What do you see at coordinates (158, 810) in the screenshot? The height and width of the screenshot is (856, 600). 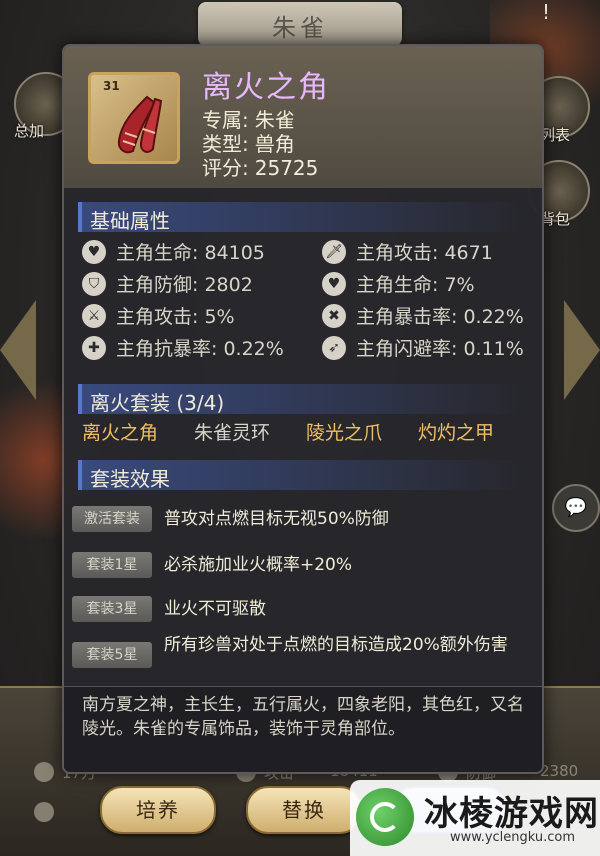 I see `cultivate-button: 培养` at bounding box center [158, 810].